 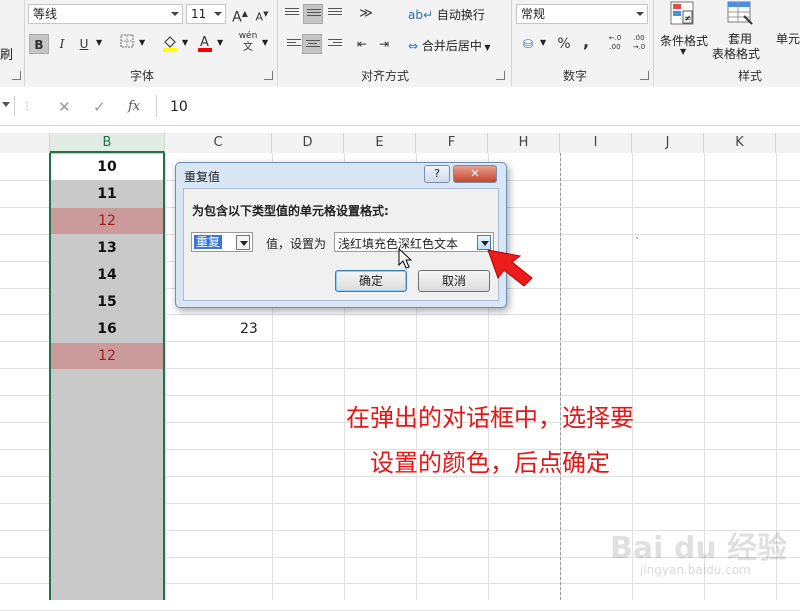 I want to click on column-header-f: F, so click(x=452, y=143).